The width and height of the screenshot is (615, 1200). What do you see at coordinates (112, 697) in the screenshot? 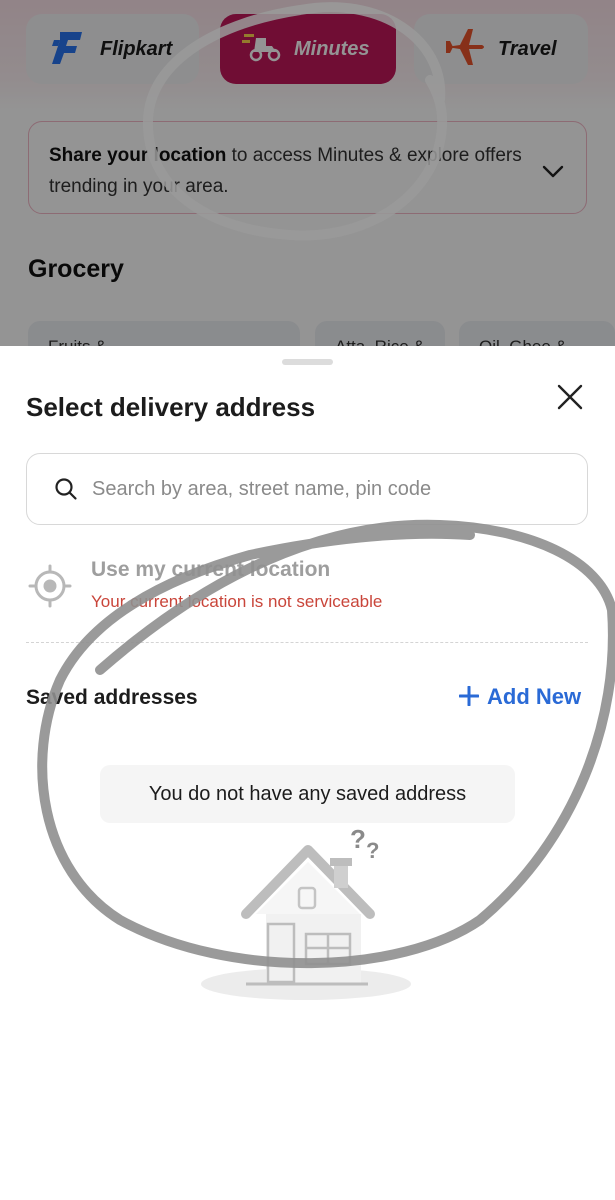
I see `saved-addresses-title: Saved addresses` at bounding box center [112, 697].